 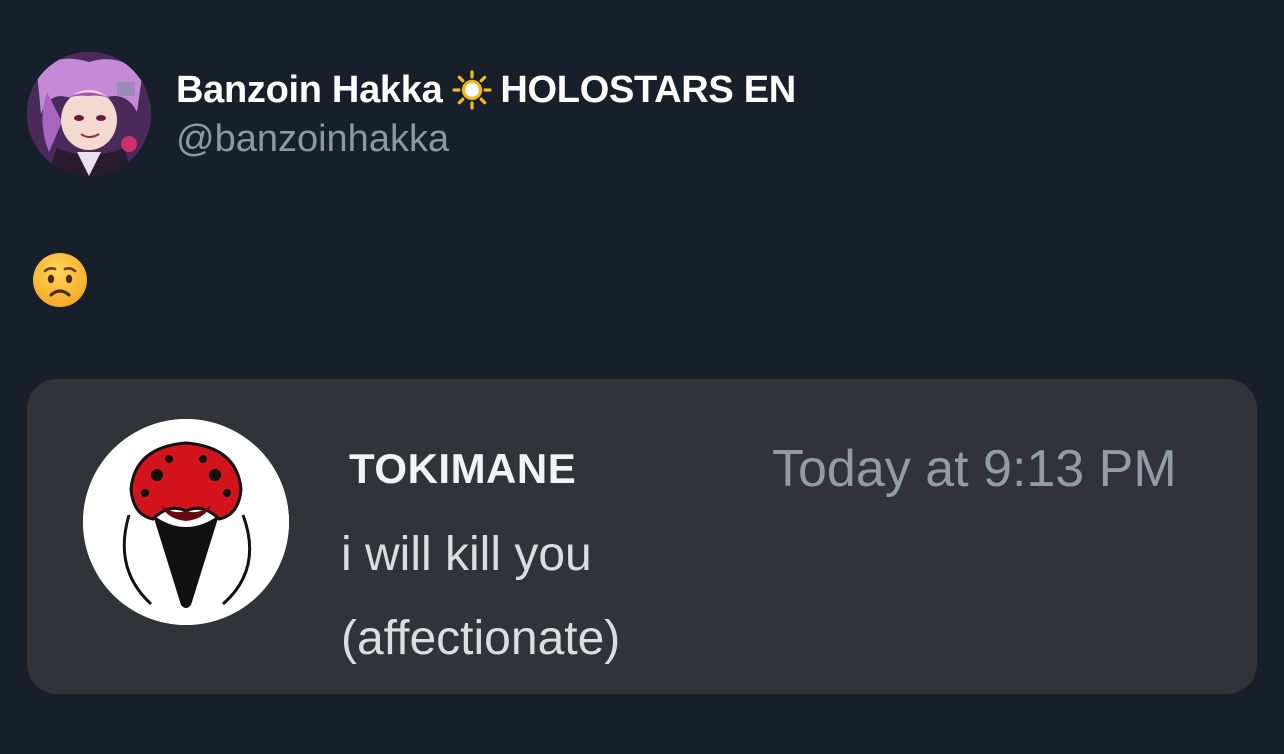 I want to click on message-line-2: (affectionate), so click(x=481, y=638).